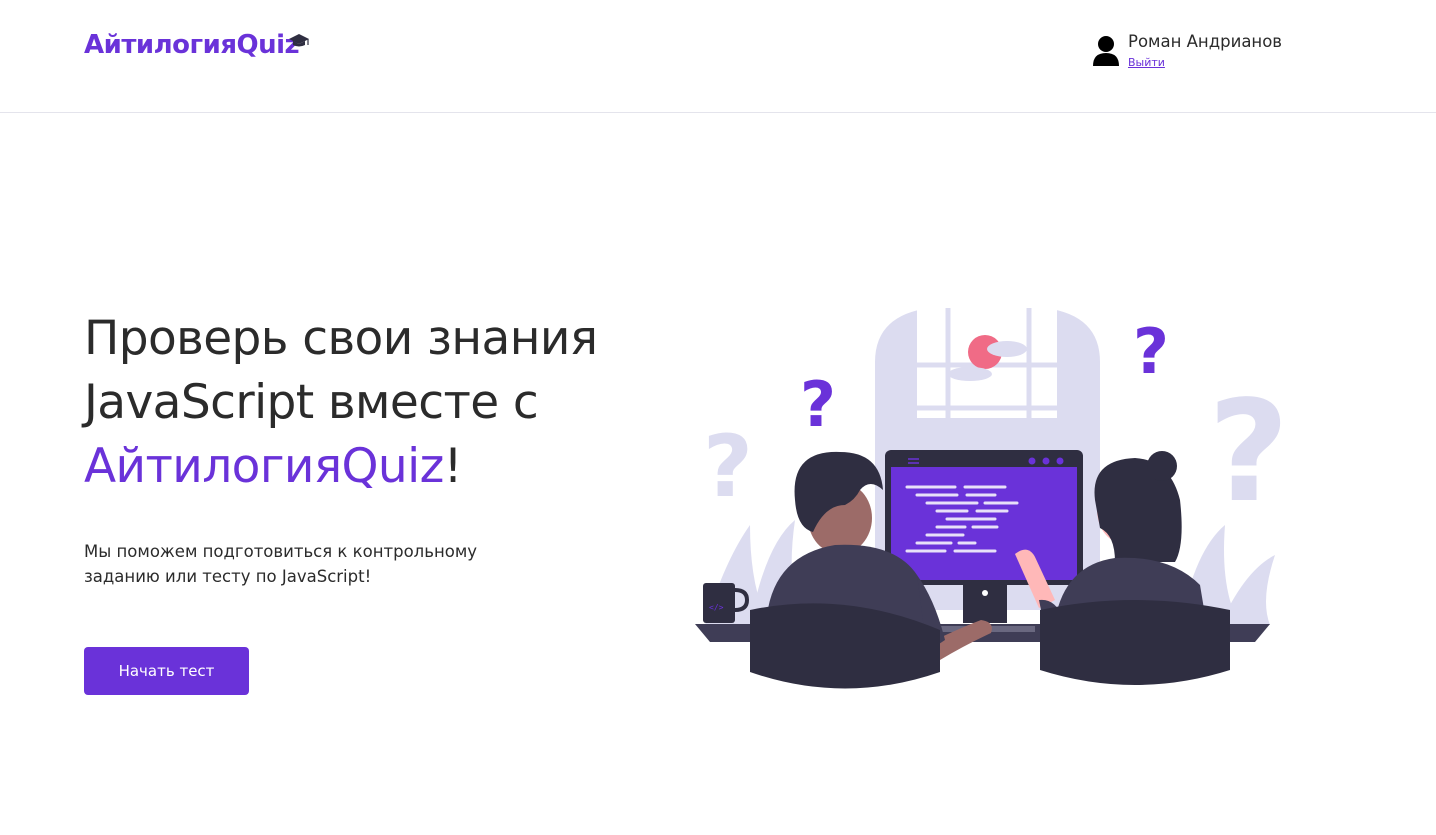  I want to click on site-header: АйтилогияQuiz Роман Андрианов Выйти, so click(718, 56).